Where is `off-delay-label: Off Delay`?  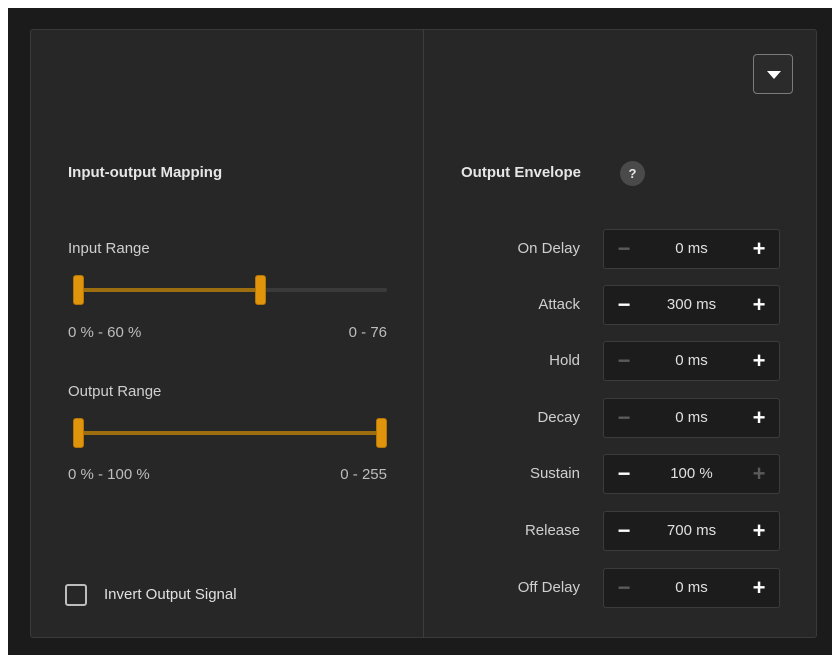 off-delay-label: Off Delay is located at coordinates (548, 587).